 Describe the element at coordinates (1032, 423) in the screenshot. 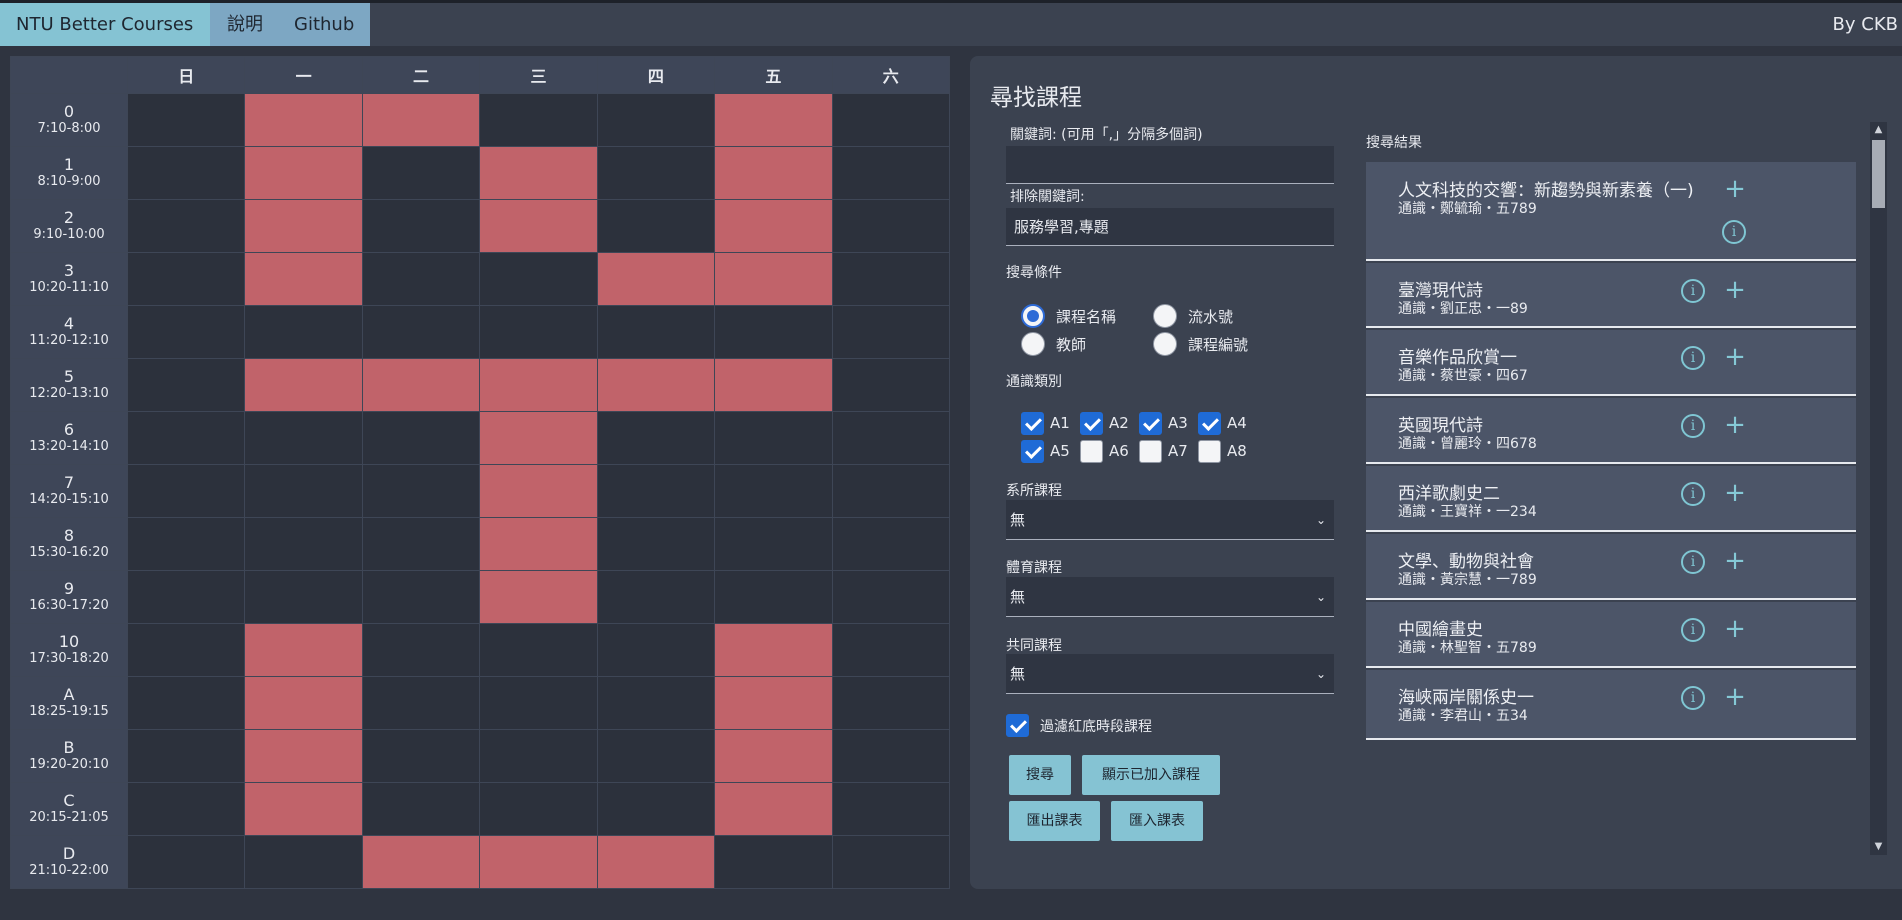

I see `checkbox-a1` at that location.